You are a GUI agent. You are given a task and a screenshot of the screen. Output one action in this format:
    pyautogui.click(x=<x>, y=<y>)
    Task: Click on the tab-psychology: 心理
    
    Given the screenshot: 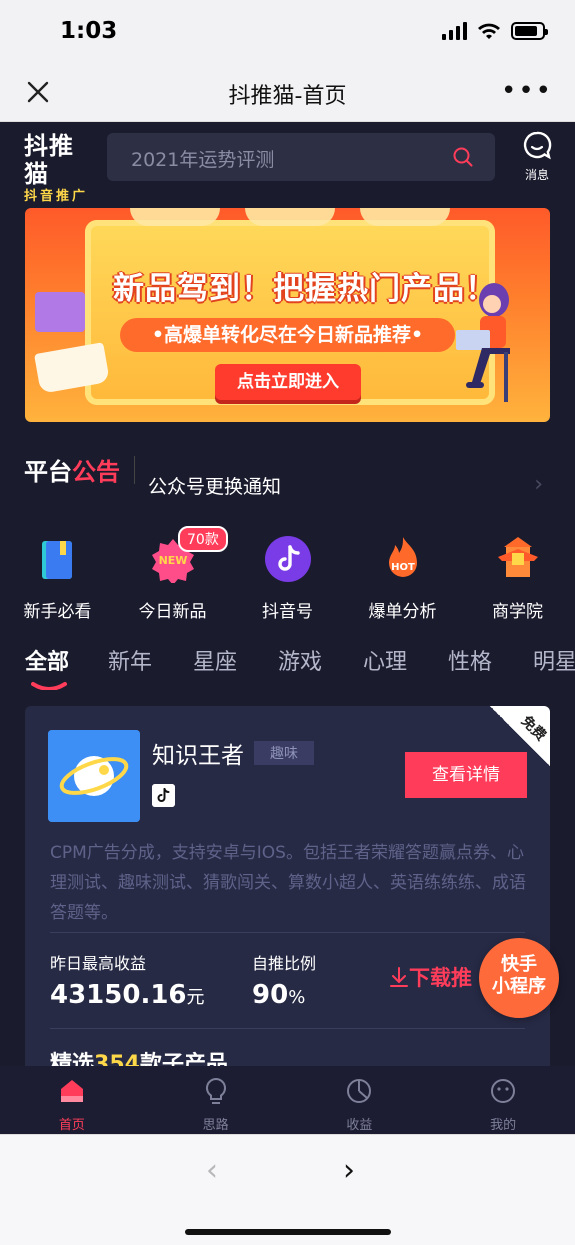 What is the action you would take?
    pyautogui.click(x=385, y=660)
    